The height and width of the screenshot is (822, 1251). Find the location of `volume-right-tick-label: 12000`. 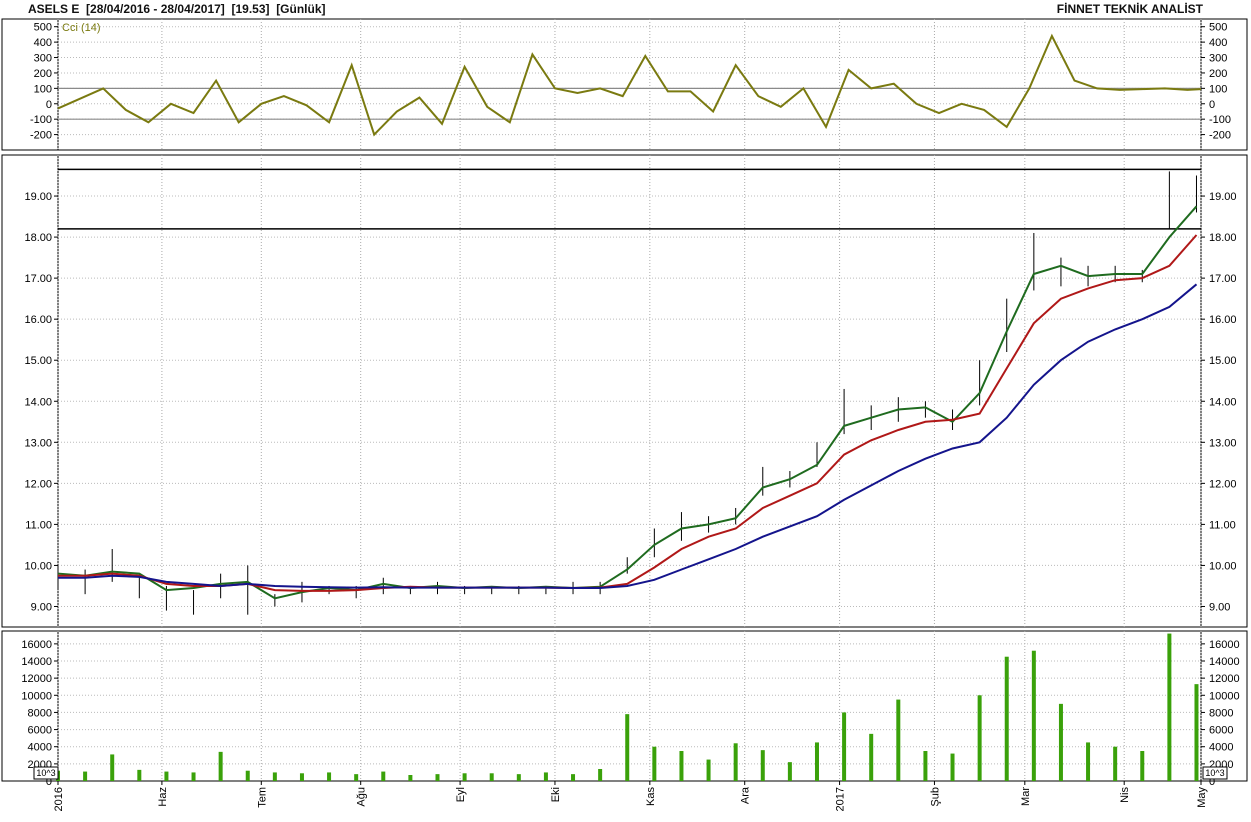

volume-right-tick-label: 12000 is located at coordinates (1224, 679).